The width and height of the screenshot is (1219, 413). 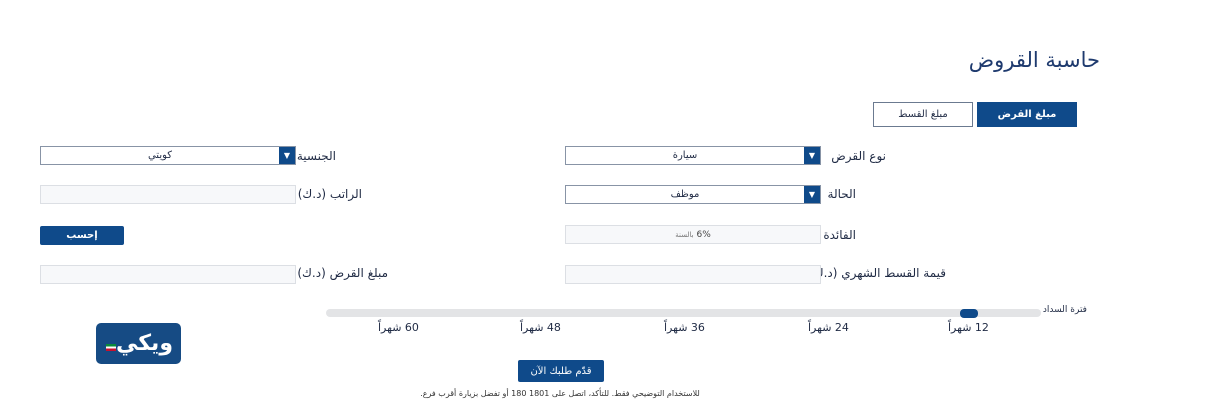 What do you see at coordinates (858, 156) in the screenshot?
I see `loan-type-label: نوع القرض` at bounding box center [858, 156].